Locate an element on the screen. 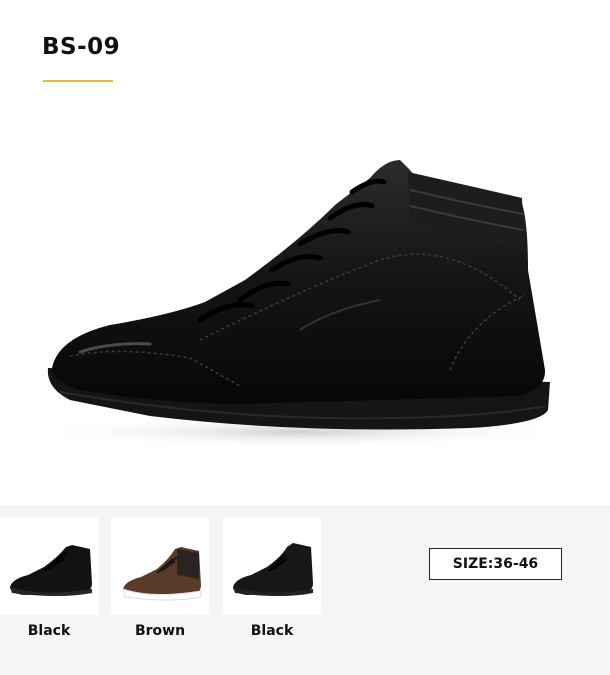  variant-thumbnail-black-suede is located at coordinates (272, 566).